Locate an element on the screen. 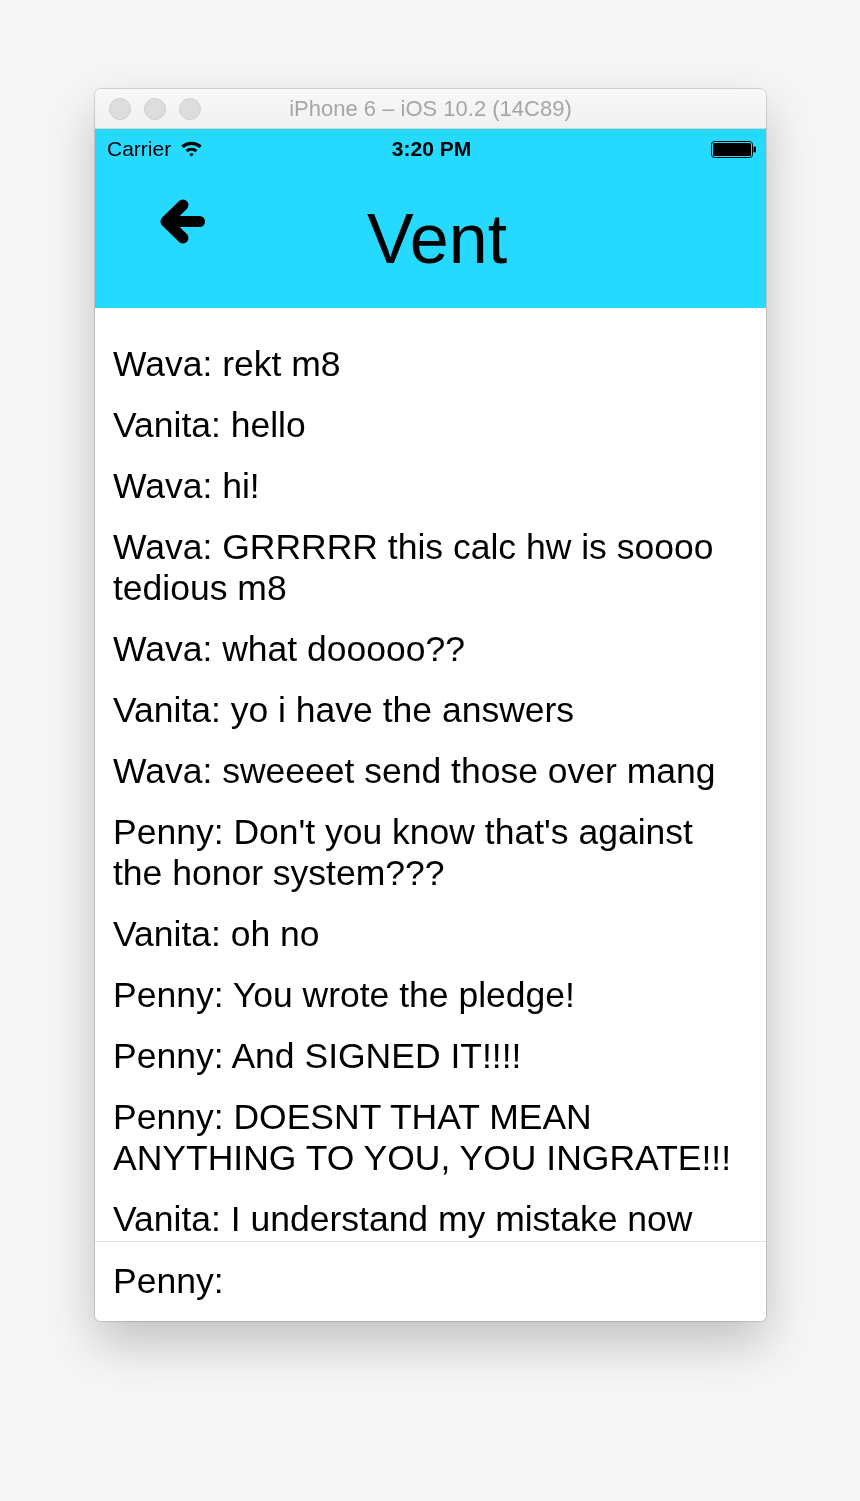 The height and width of the screenshot is (1501, 860). chat-message: Penny: DOESNT THAT MEAN ANYTHING TO YOU, YOU INGRATE!!! is located at coordinates (422, 1138).